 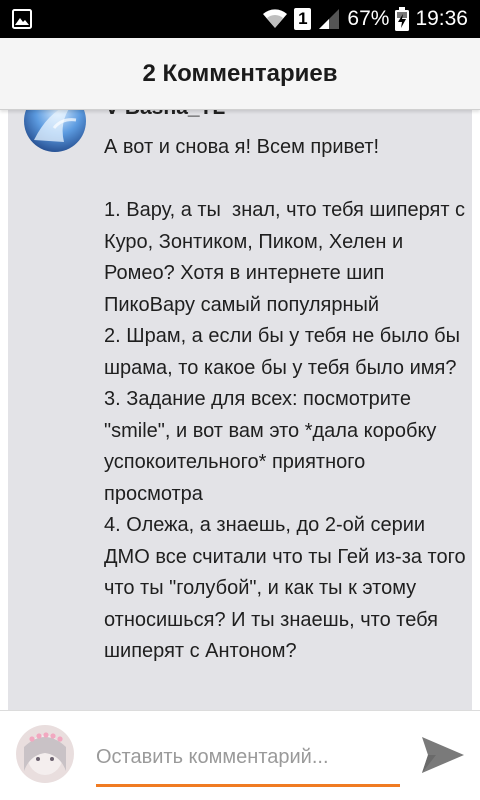 I want to click on comment-author: V-Basha_TL, so click(x=165, y=115).